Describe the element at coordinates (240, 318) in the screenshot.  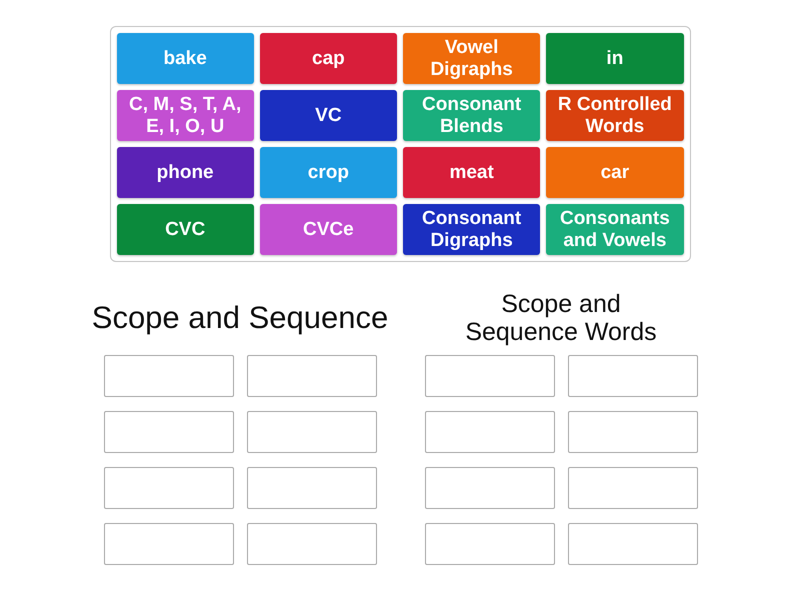
I see `group-title: Scope and Sequence` at that location.